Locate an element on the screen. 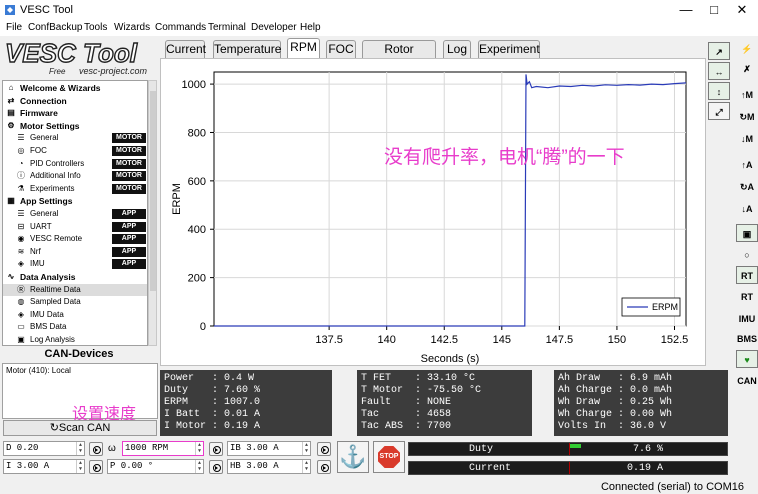  duty-input: D 0.20 ▲ ▼ is located at coordinates (44, 448).